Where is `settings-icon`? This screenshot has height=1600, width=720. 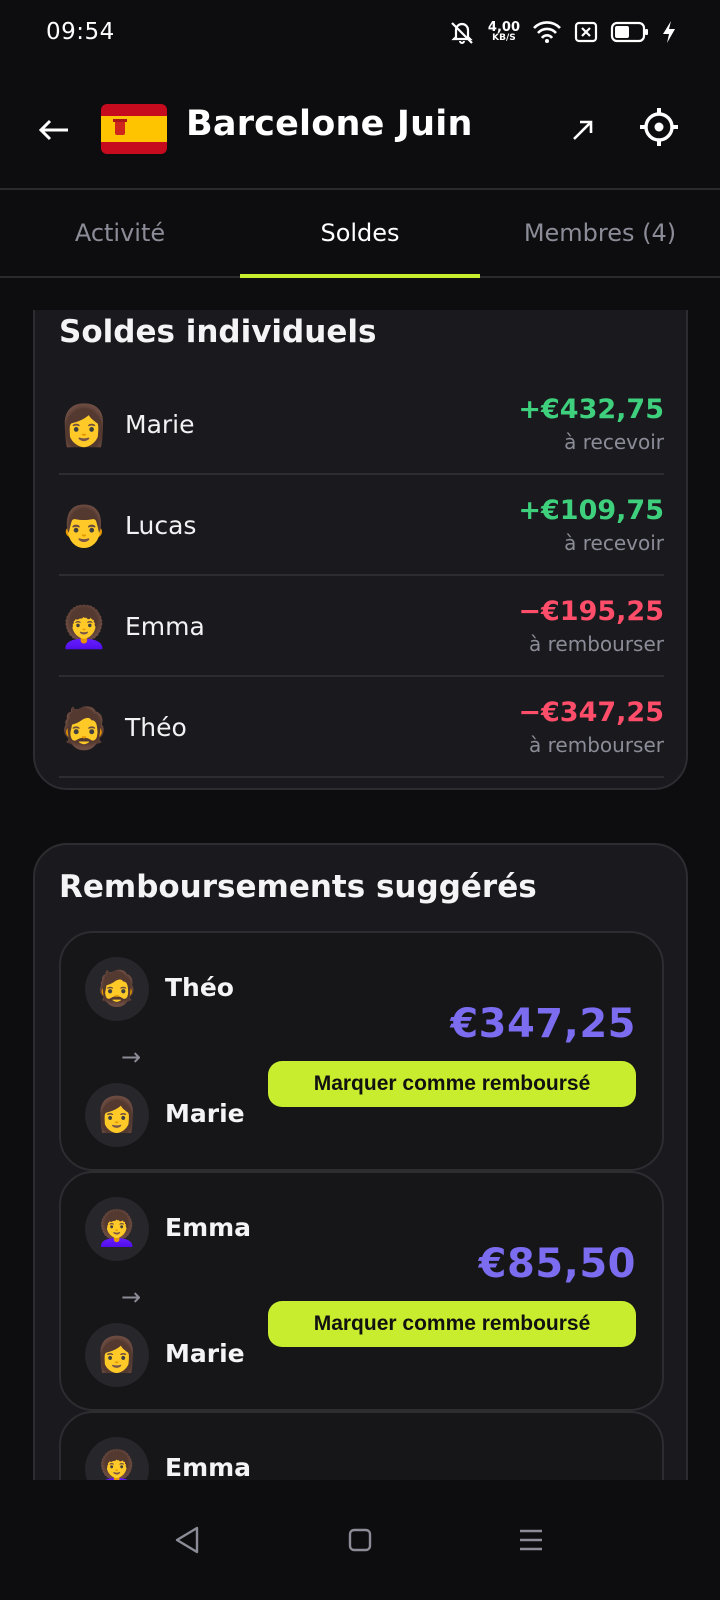 settings-icon is located at coordinates (659, 127).